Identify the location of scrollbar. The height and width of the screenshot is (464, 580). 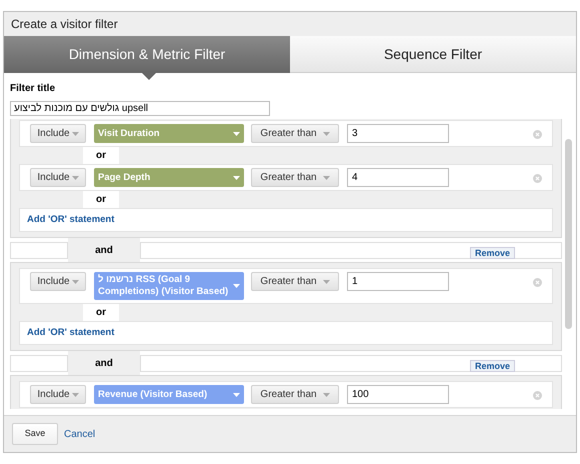
(568, 234).